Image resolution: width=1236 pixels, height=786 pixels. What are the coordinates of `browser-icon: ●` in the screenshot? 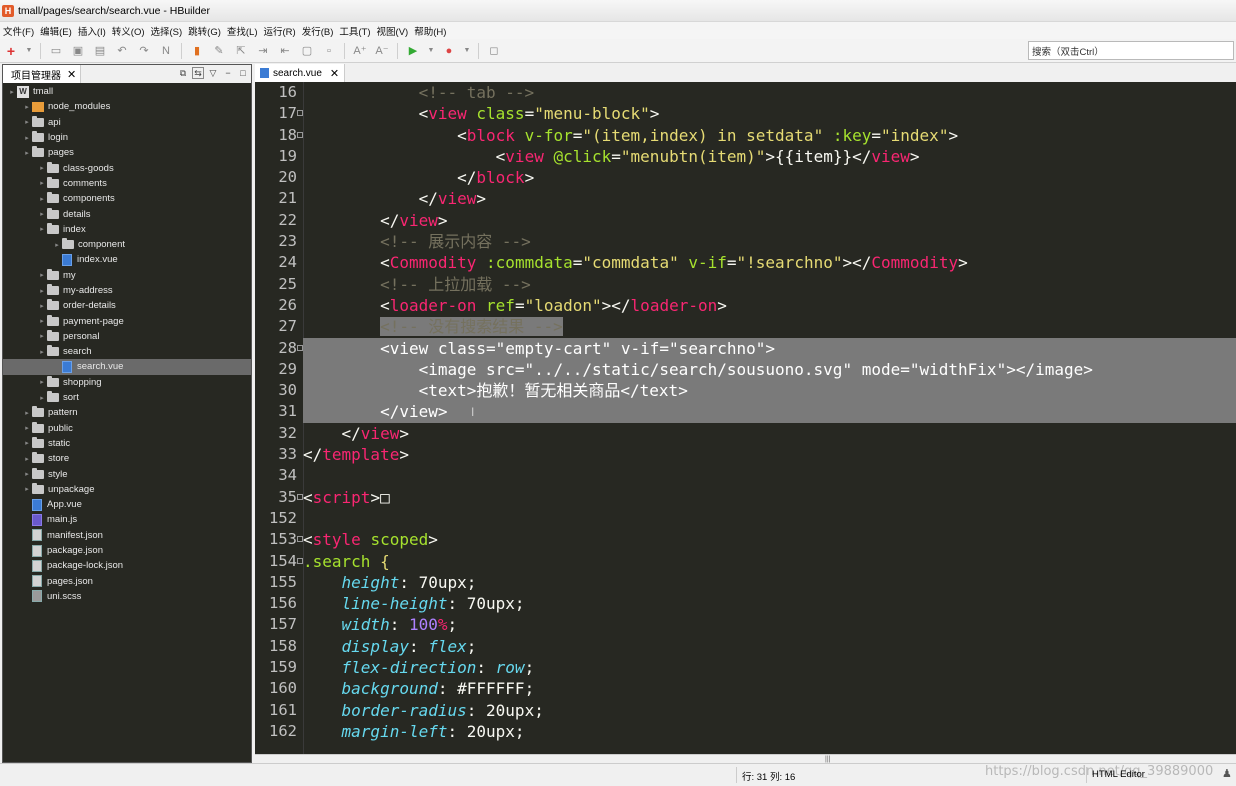 It's located at (449, 51).